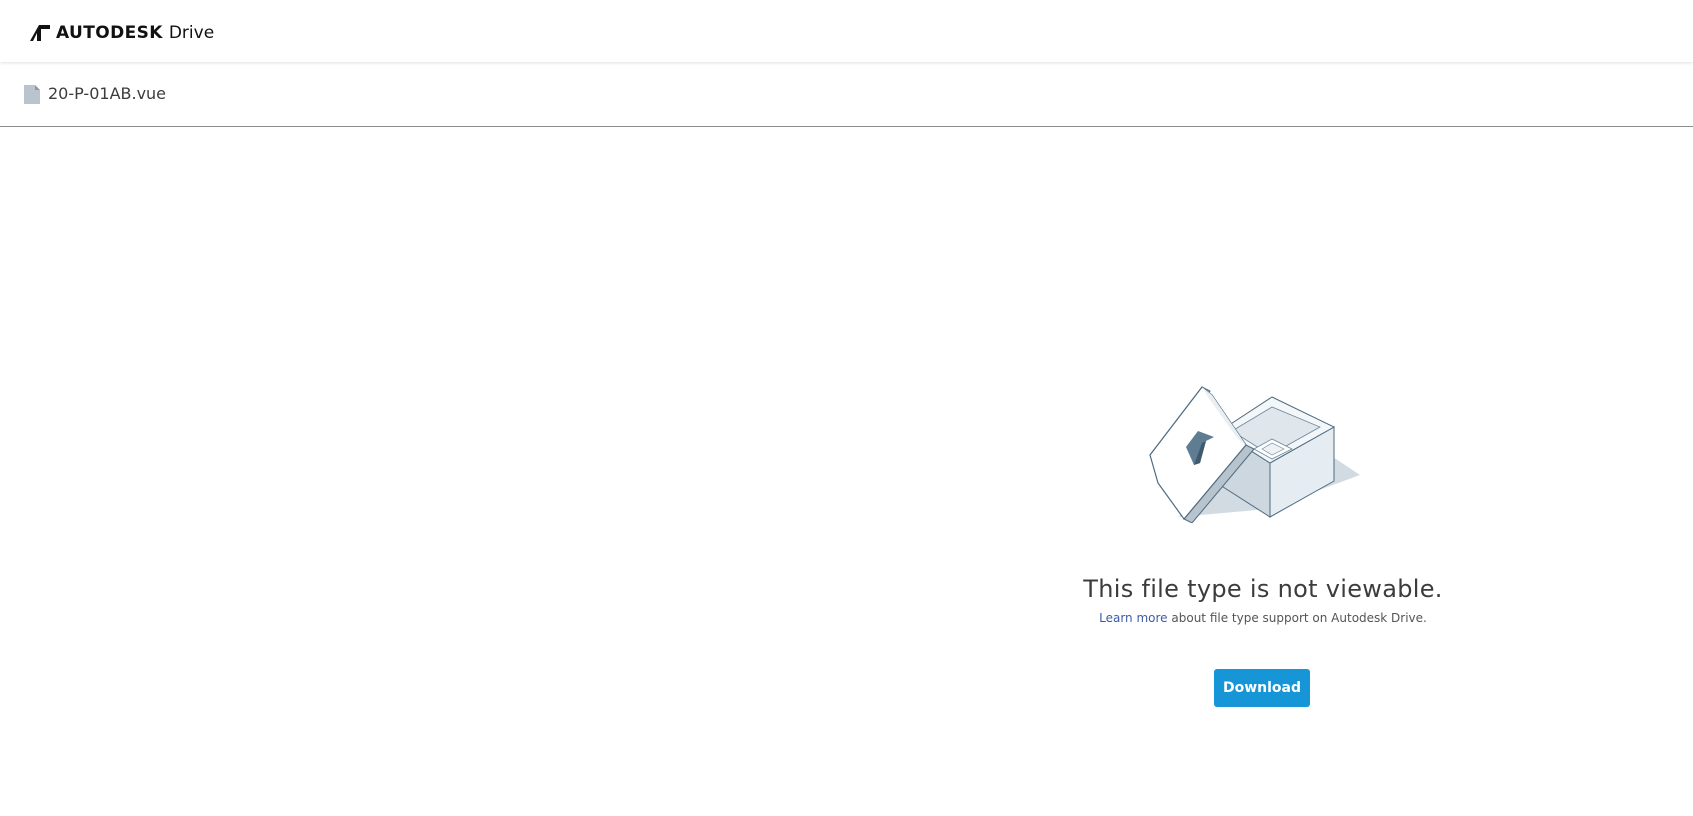 Image resolution: width=1693 pixels, height=816 pixels. What do you see at coordinates (1254, 454) in the screenshot?
I see `open-box-illustration` at bounding box center [1254, 454].